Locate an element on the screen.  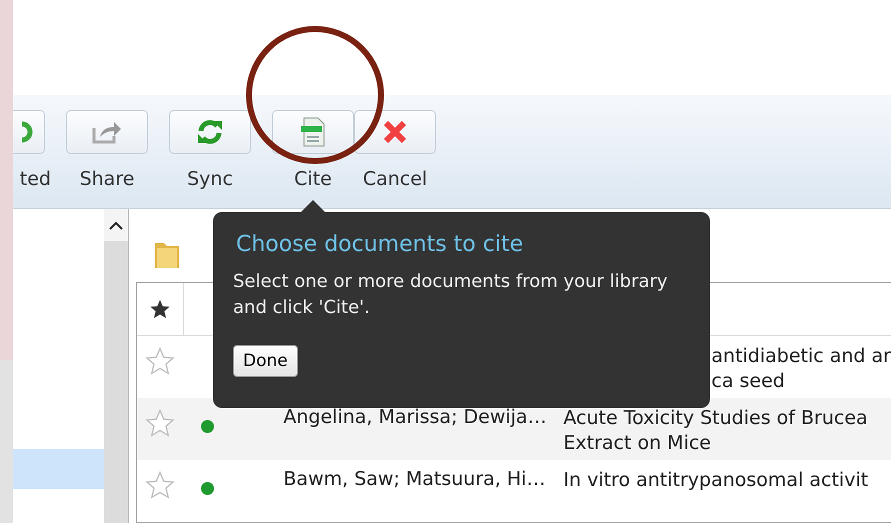
star-column-icon is located at coordinates (160, 309).